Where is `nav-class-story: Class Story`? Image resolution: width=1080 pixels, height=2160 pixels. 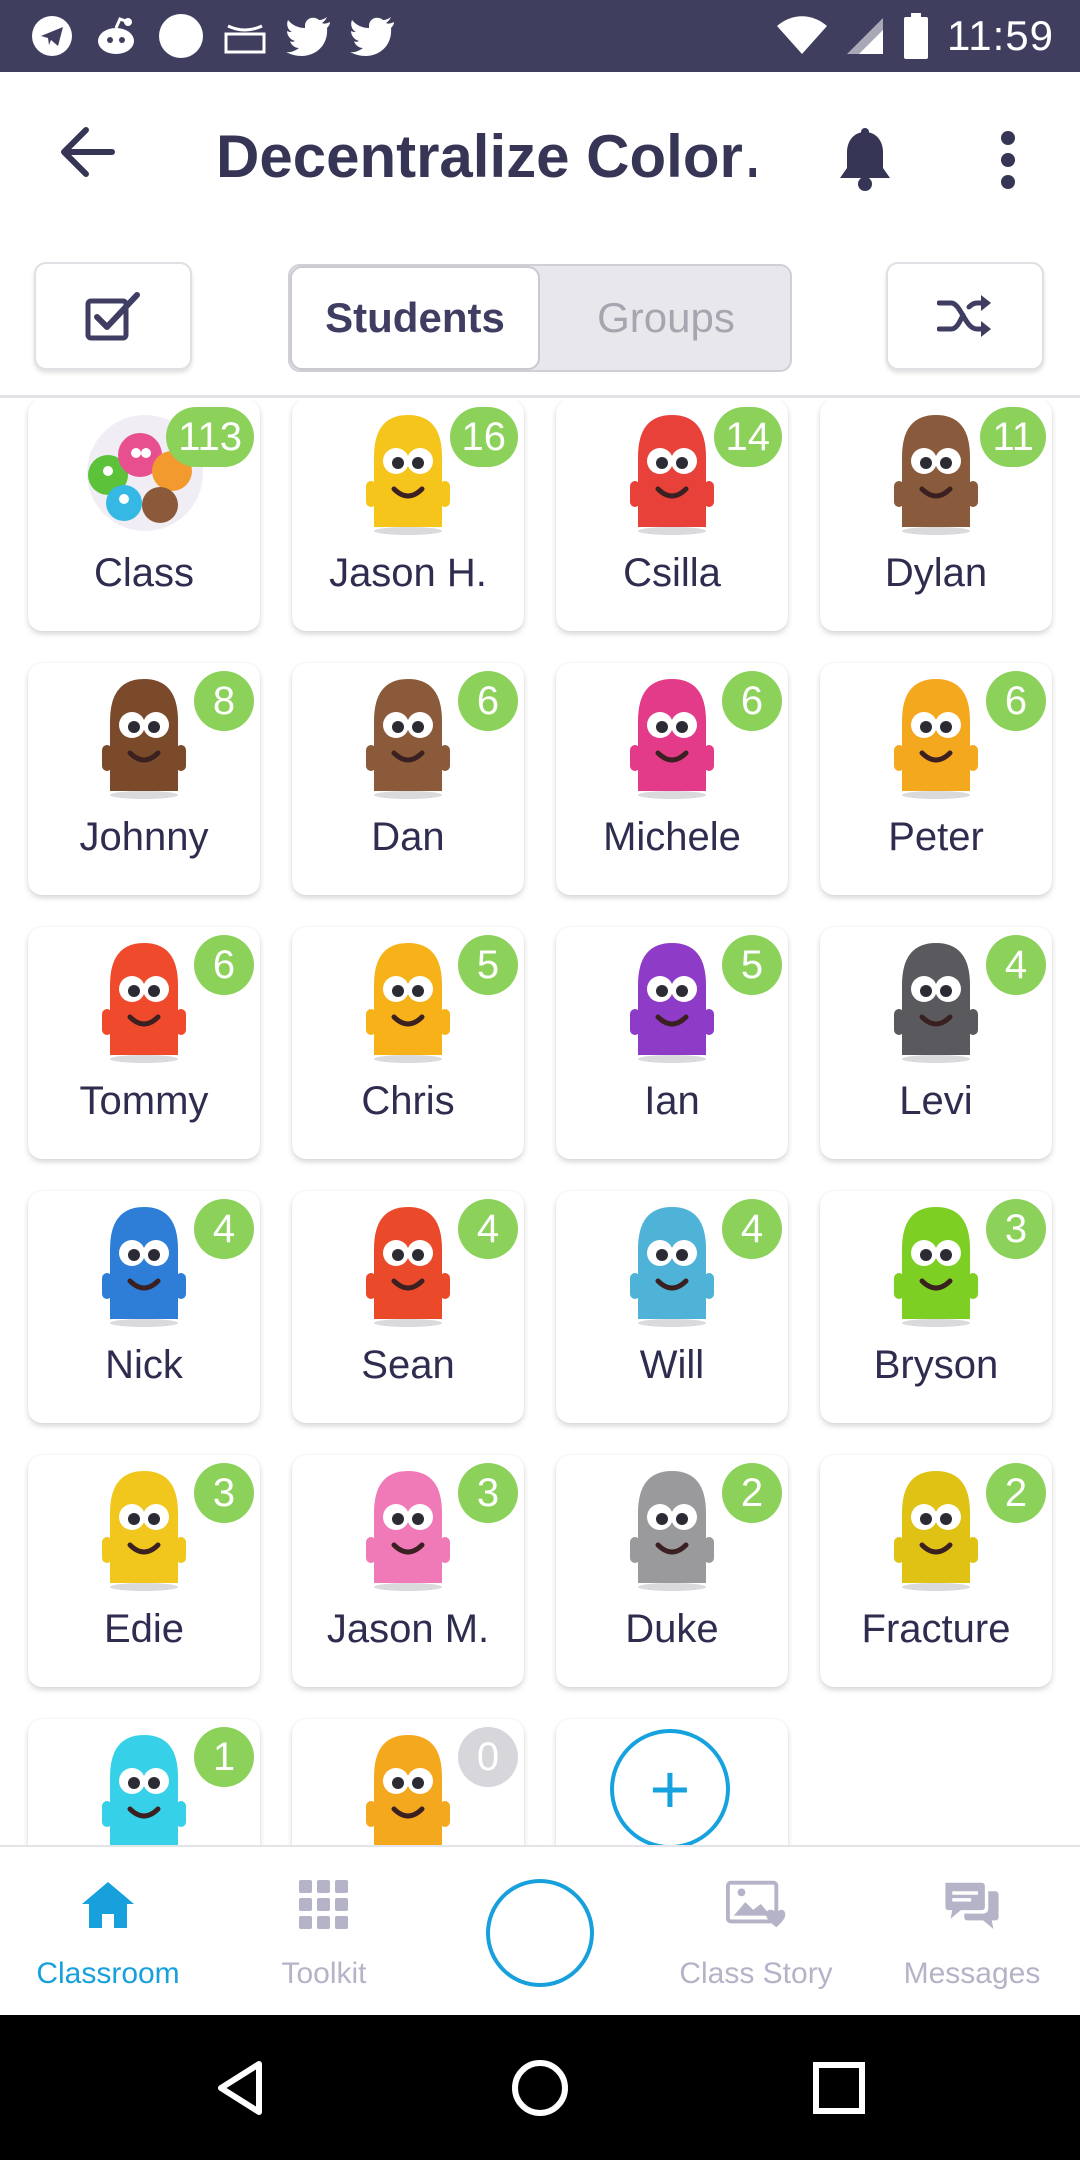
nav-class-story: Class Story is located at coordinates (756, 1932).